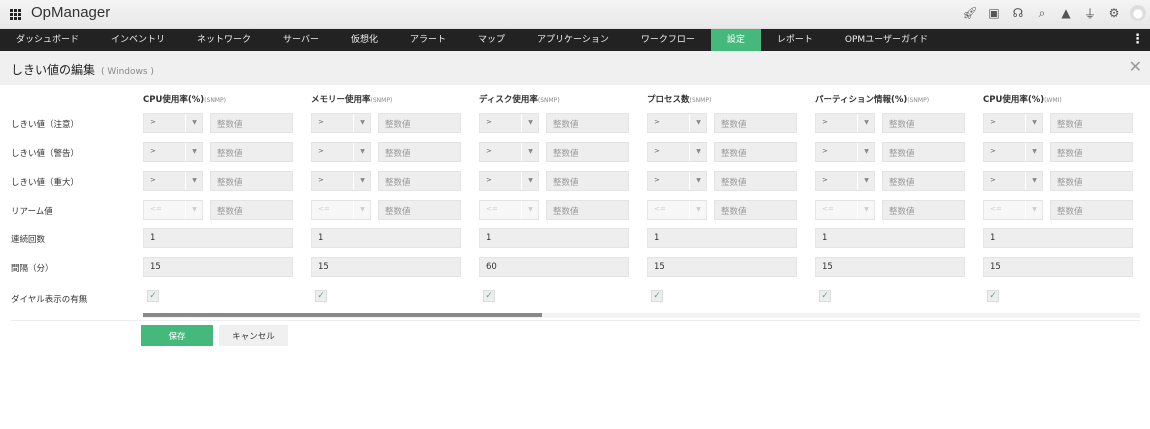  I want to click on cancel-button: キャンセル, so click(253, 335).